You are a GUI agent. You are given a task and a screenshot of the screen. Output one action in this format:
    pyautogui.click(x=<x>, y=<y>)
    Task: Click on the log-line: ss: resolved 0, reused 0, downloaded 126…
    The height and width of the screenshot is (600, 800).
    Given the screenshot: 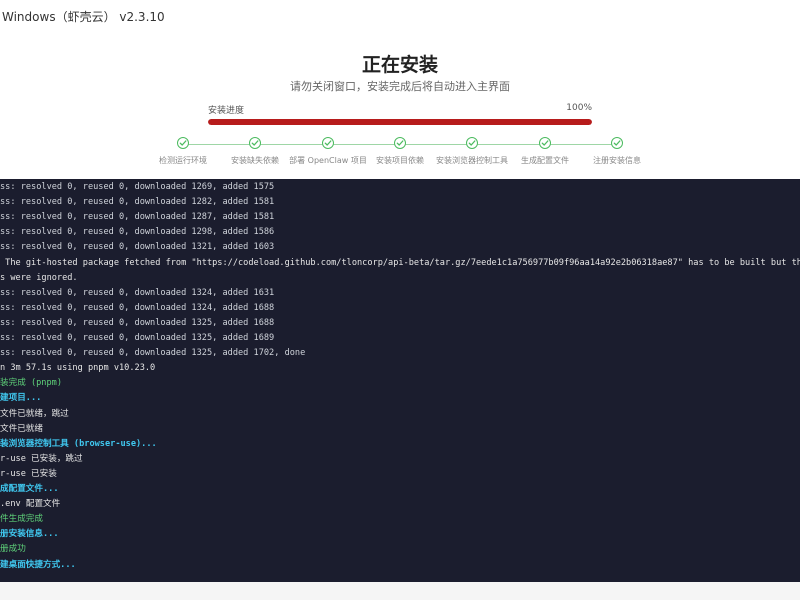 What is the action you would take?
    pyautogui.click(x=137, y=187)
    